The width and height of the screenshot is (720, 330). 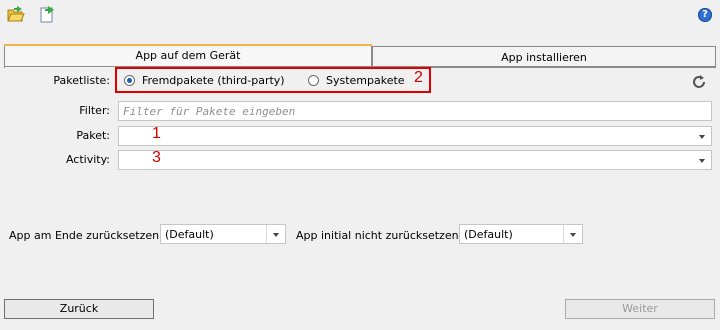 What do you see at coordinates (415, 160) in the screenshot?
I see `activity-dropdown` at bounding box center [415, 160].